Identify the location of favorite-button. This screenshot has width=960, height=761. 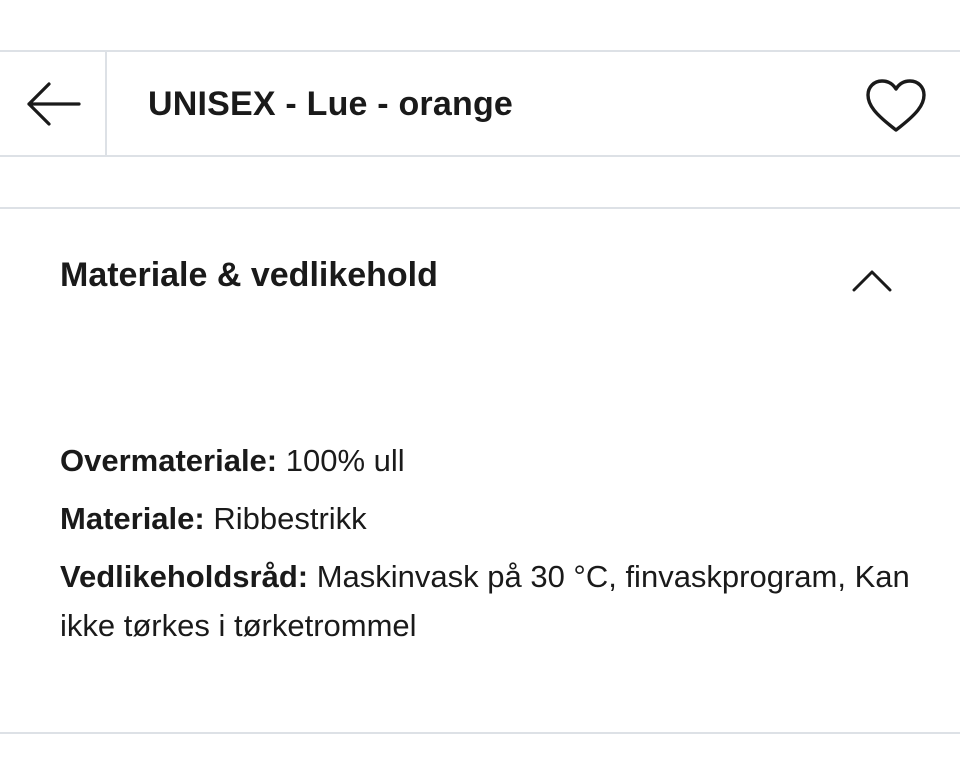
(896, 106).